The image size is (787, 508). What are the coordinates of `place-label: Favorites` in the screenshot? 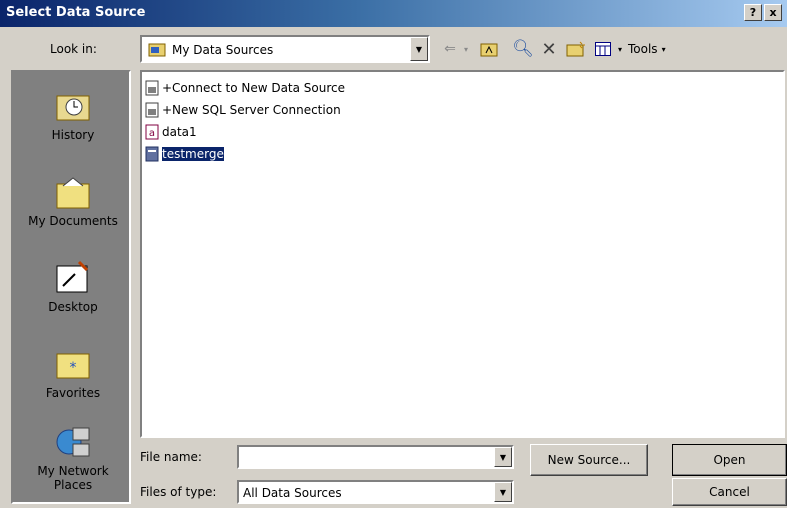 It's located at (73, 393).